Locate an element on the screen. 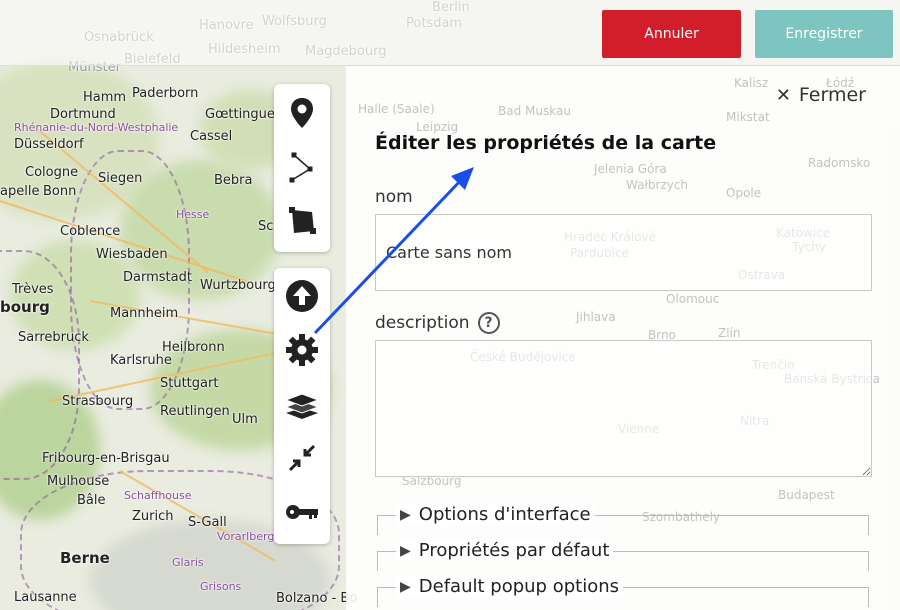 The image size is (900, 610). gear-icon is located at coordinates (302, 350).